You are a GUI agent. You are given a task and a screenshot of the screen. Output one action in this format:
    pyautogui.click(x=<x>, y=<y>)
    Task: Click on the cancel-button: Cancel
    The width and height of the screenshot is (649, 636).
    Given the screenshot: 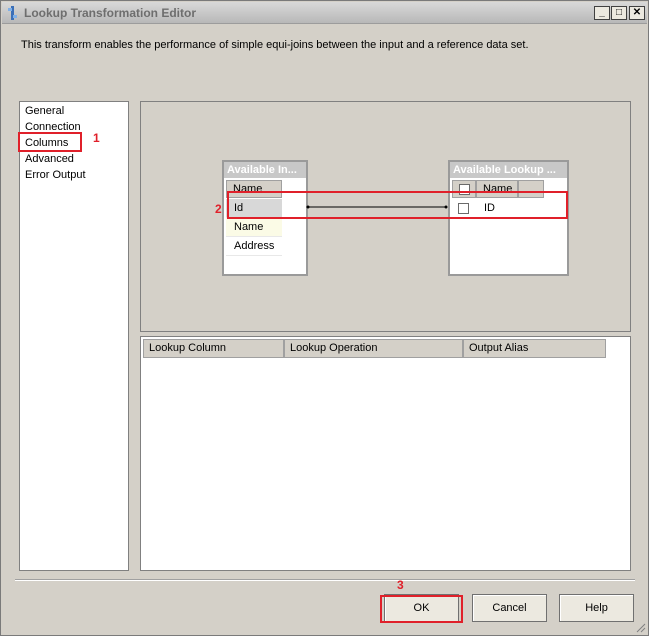 What is the action you would take?
    pyautogui.click(x=509, y=608)
    